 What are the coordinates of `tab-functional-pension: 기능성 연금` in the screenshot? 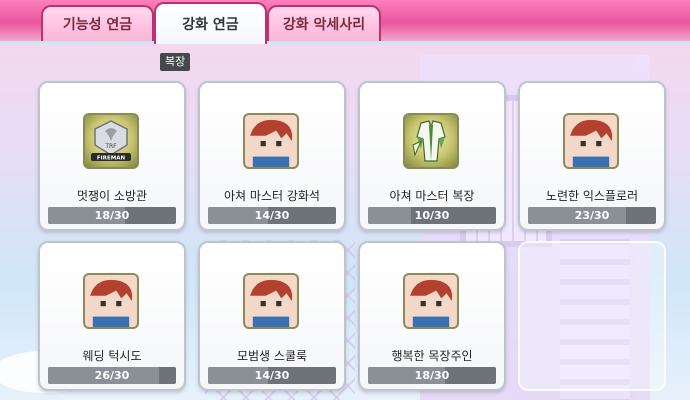 It's located at (97, 23).